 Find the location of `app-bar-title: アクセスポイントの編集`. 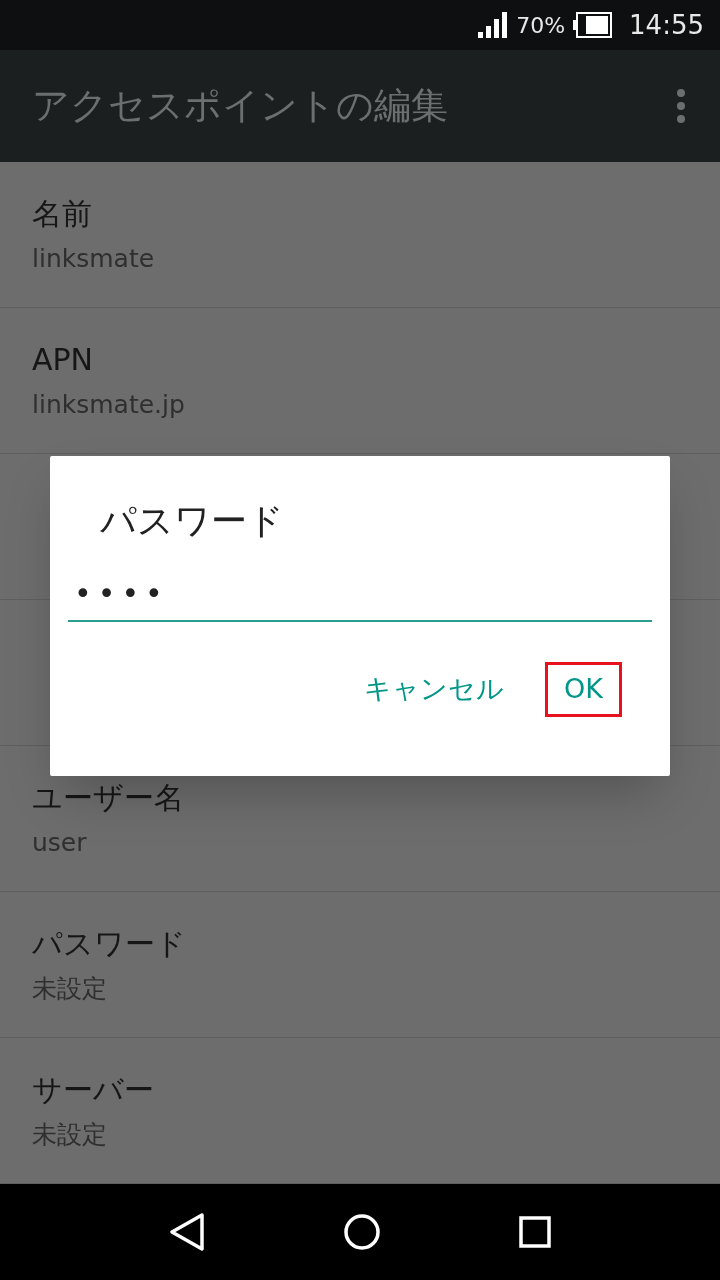

app-bar-title: アクセスポイントの編集 is located at coordinates (240, 106).